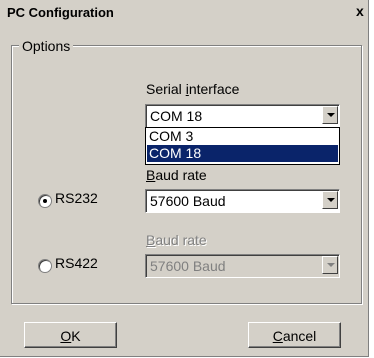 Image resolution: width=374 pixels, height=358 pixels. Describe the element at coordinates (188, 201) in the screenshot. I see `rs232-baud-rate-value: 57600 Baud` at that location.